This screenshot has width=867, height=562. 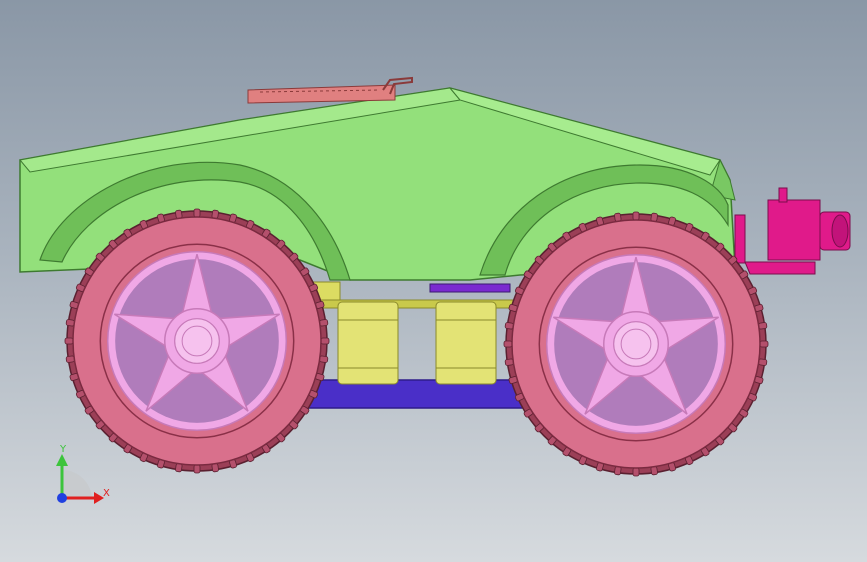 What do you see at coordinates (77, 483) in the screenshot?
I see `triad-arc` at bounding box center [77, 483].